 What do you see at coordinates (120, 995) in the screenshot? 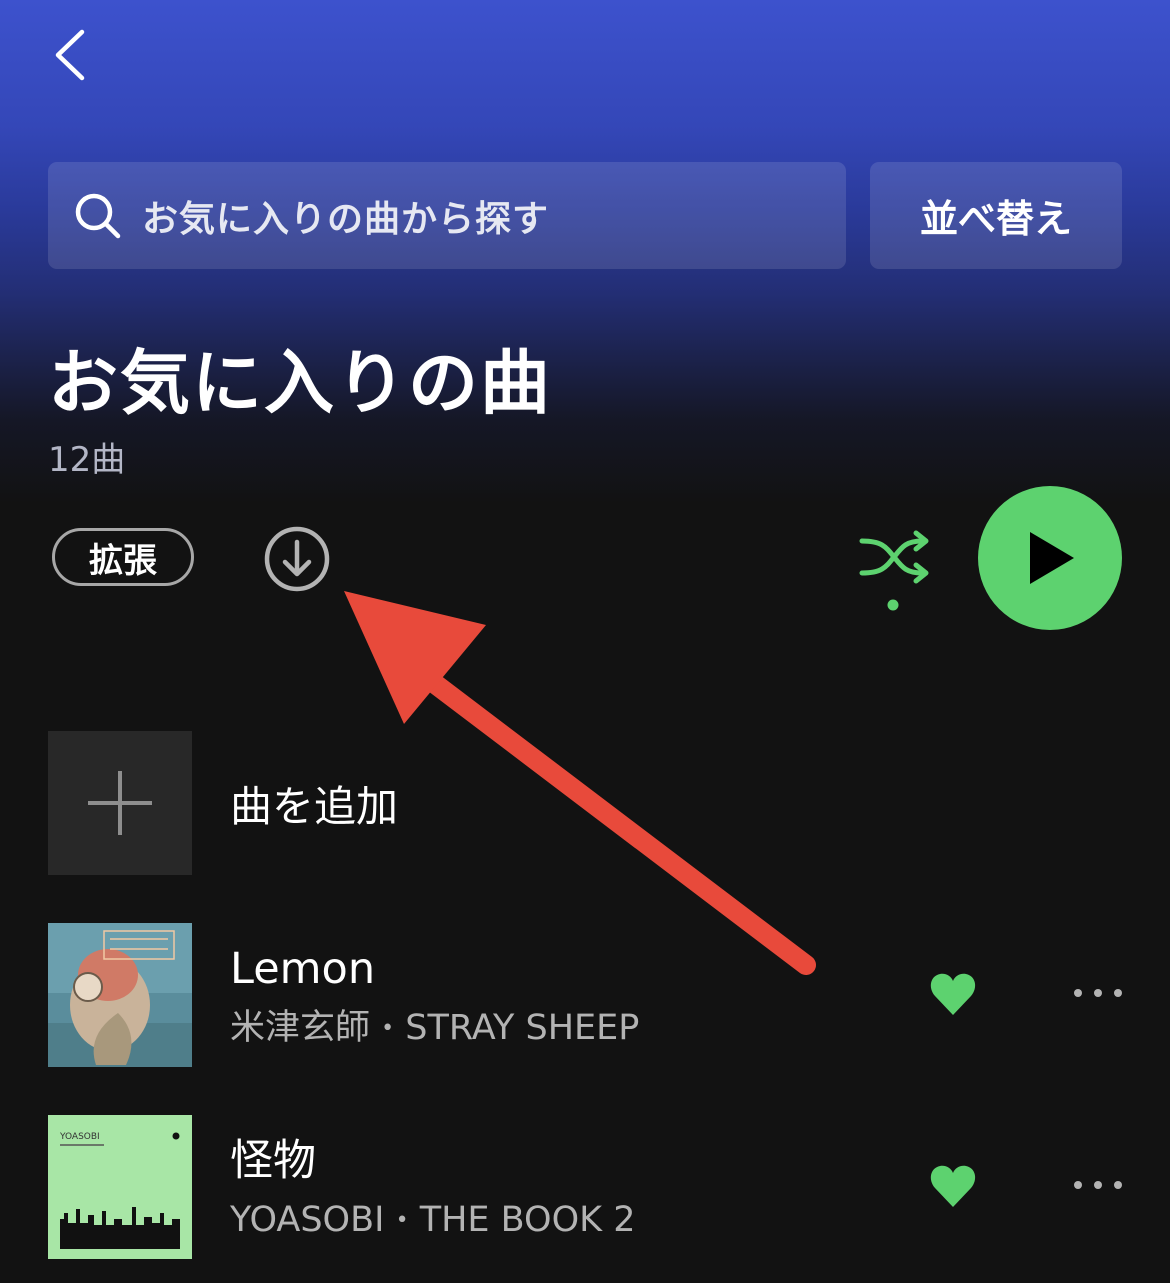
I see `album-art` at bounding box center [120, 995].